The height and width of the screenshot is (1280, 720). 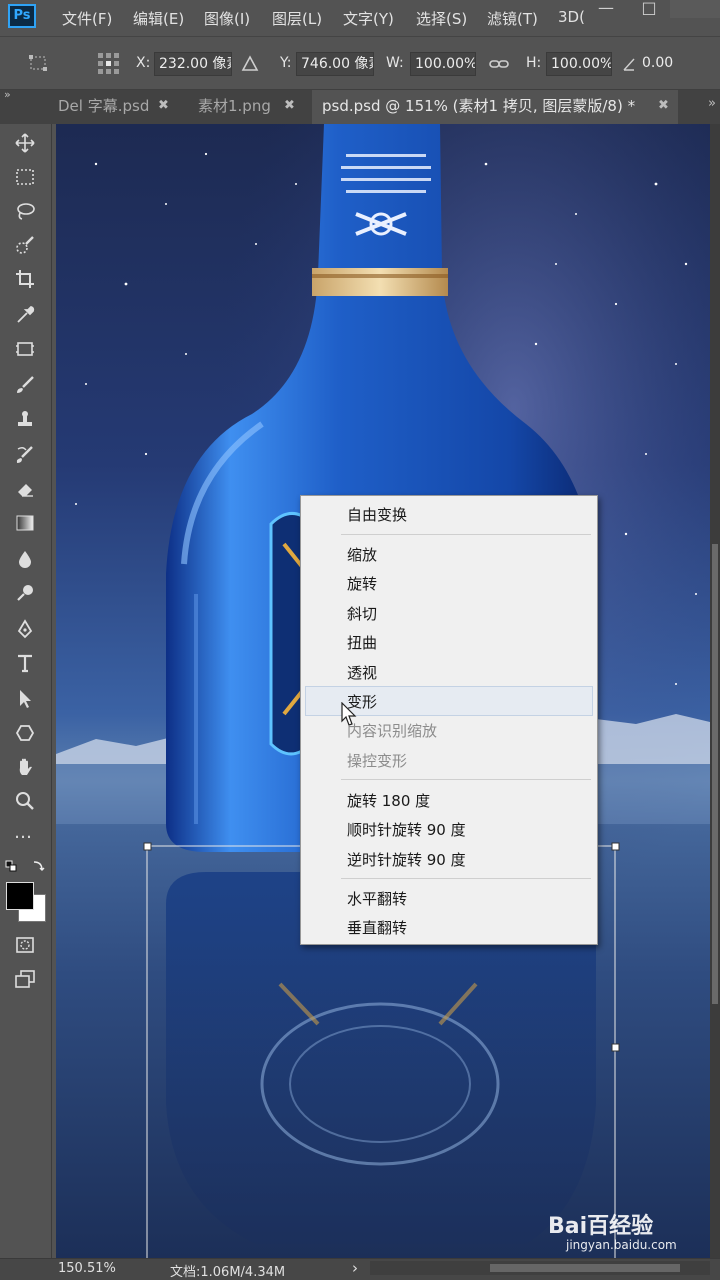 I want to click on menu-item-flip-vertical: 垂直翻转, so click(x=377, y=927).